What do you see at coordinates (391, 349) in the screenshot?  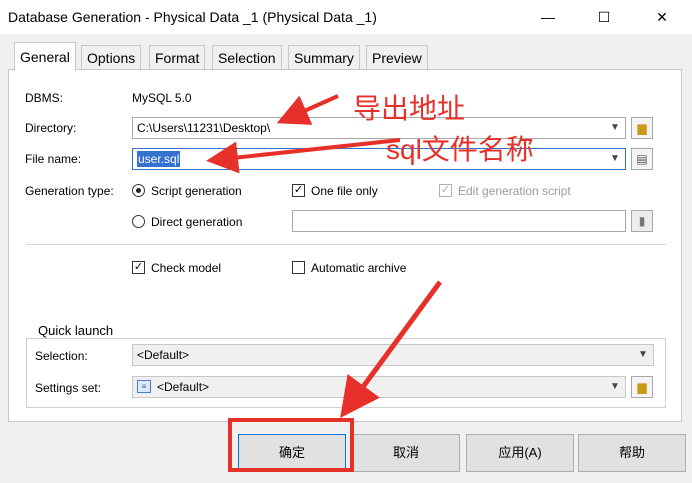 I see `arrow-to-ok` at bounding box center [391, 349].